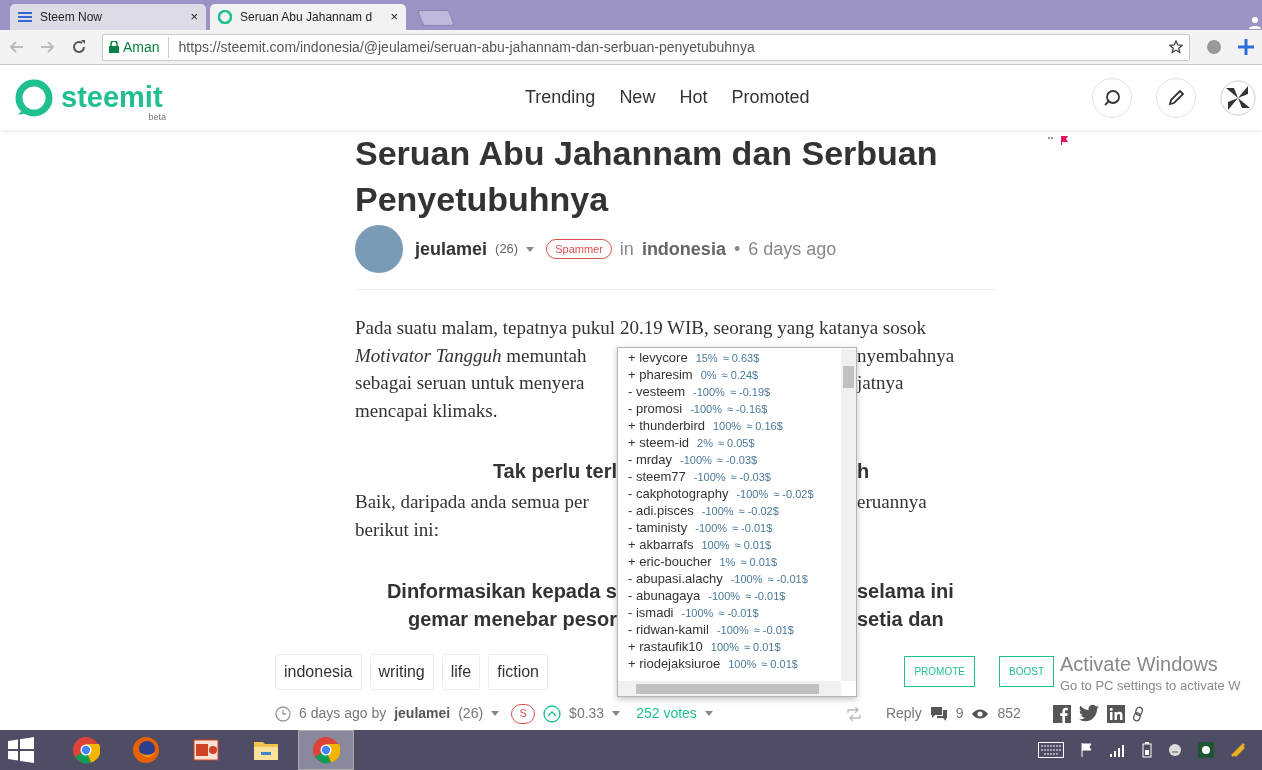 Image resolution: width=1262 pixels, height=770 pixels. Describe the element at coordinates (471, 355) in the screenshot. I see `paragraph-text: Motivator Tangguh memuntah` at that location.